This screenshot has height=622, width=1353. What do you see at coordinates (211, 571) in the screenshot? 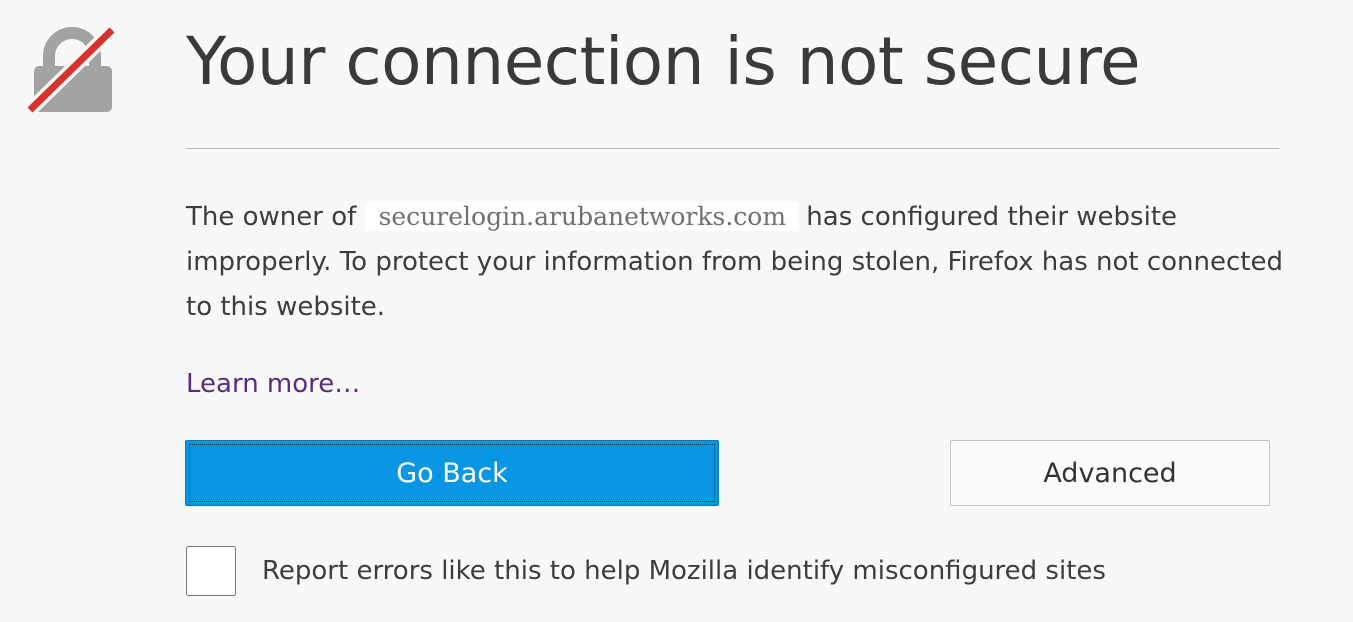
I see `report-errors-checkbox` at bounding box center [211, 571].